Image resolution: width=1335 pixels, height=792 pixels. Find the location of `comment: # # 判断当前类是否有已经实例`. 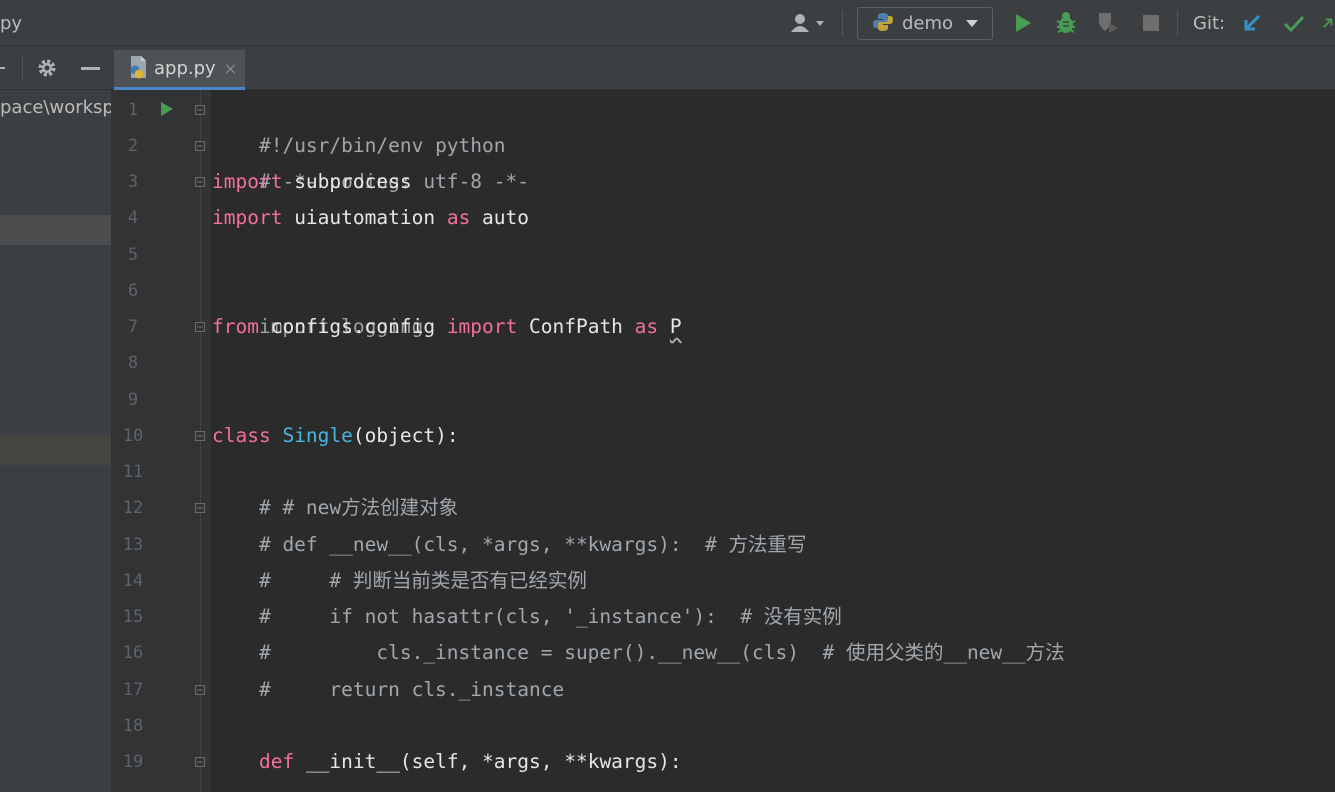

comment: # # 判断当前类是否有已经实例 is located at coordinates (399, 580).